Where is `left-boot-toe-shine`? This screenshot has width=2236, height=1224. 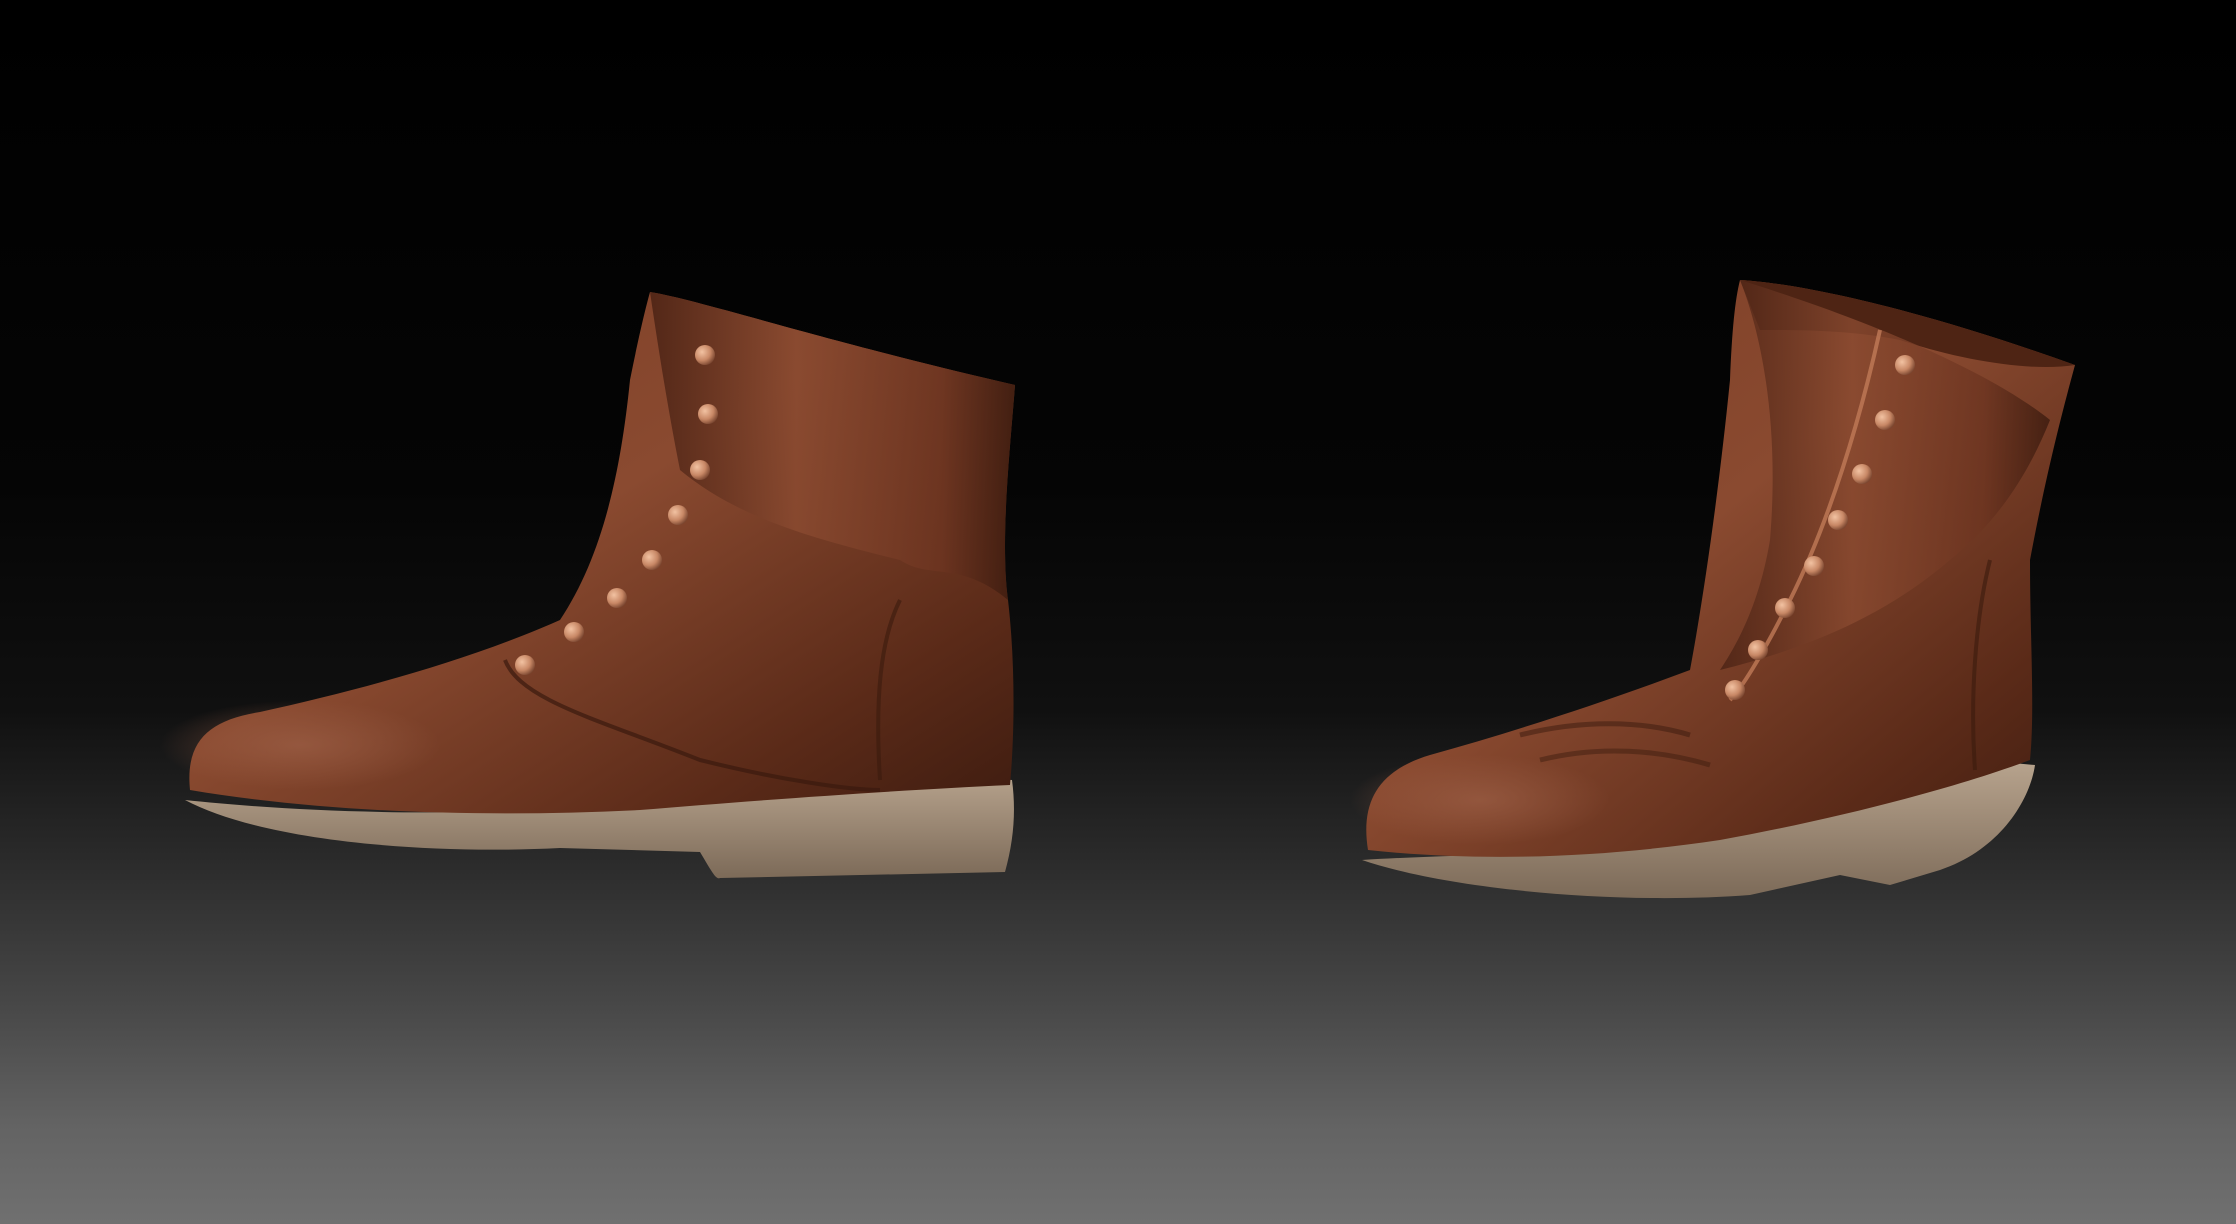
left-boot-toe-shine is located at coordinates (300, 745).